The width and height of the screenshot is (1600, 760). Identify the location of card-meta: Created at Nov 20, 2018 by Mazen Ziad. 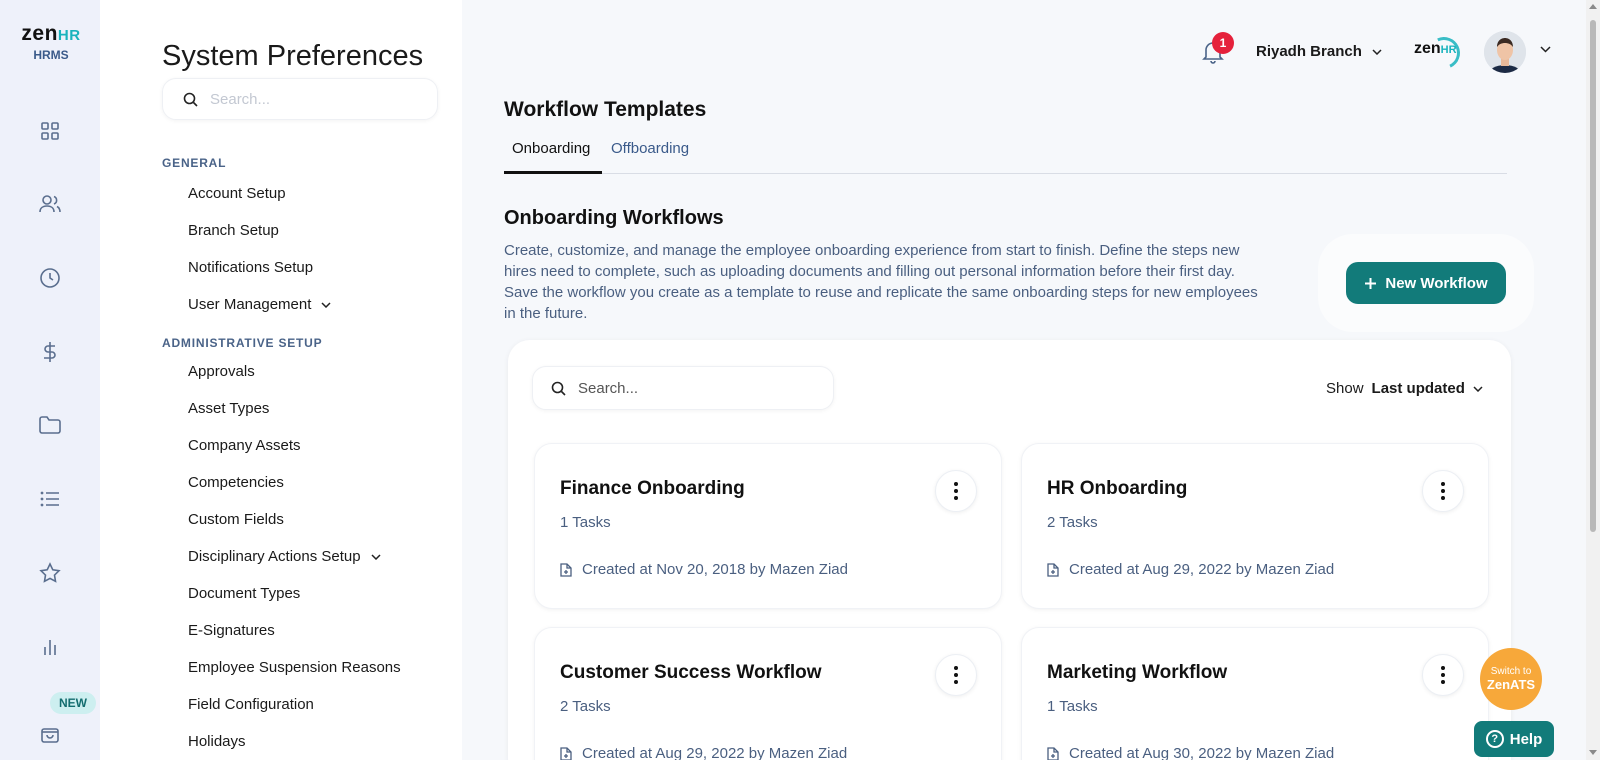
(704, 569).